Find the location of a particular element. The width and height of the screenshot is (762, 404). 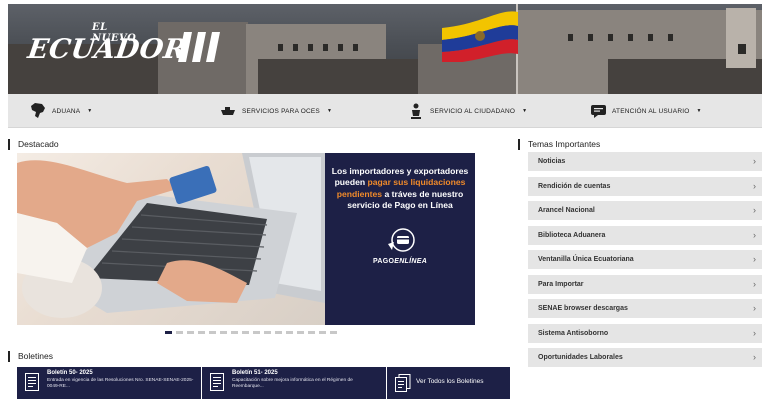

ver-todos-label: Ver Todos los Boletines is located at coordinates (450, 381).